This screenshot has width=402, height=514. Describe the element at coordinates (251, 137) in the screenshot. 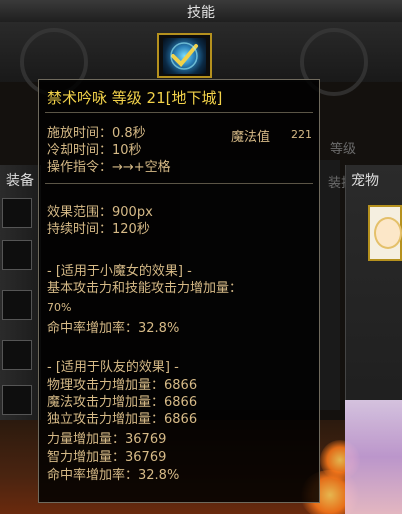

I see `mp-cost-label: 魔法值` at that location.